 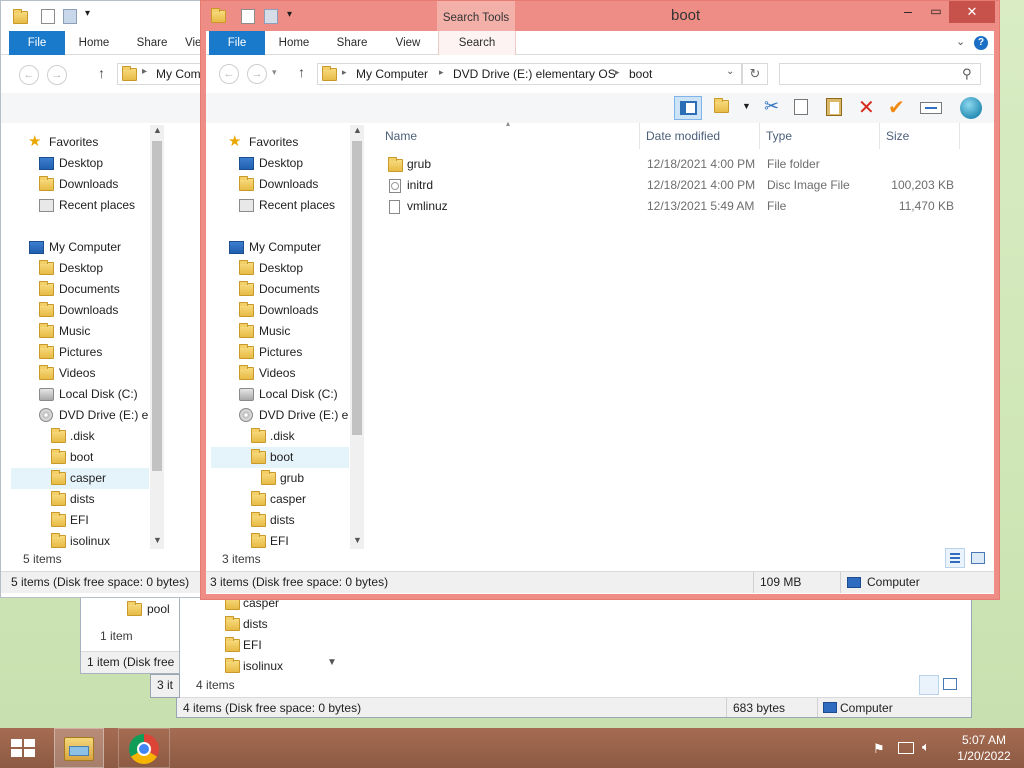 What do you see at coordinates (672, 164) in the screenshot?
I see `file-row: grub 12/18/2021 4:00 PM File folder` at bounding box center [672, 164].